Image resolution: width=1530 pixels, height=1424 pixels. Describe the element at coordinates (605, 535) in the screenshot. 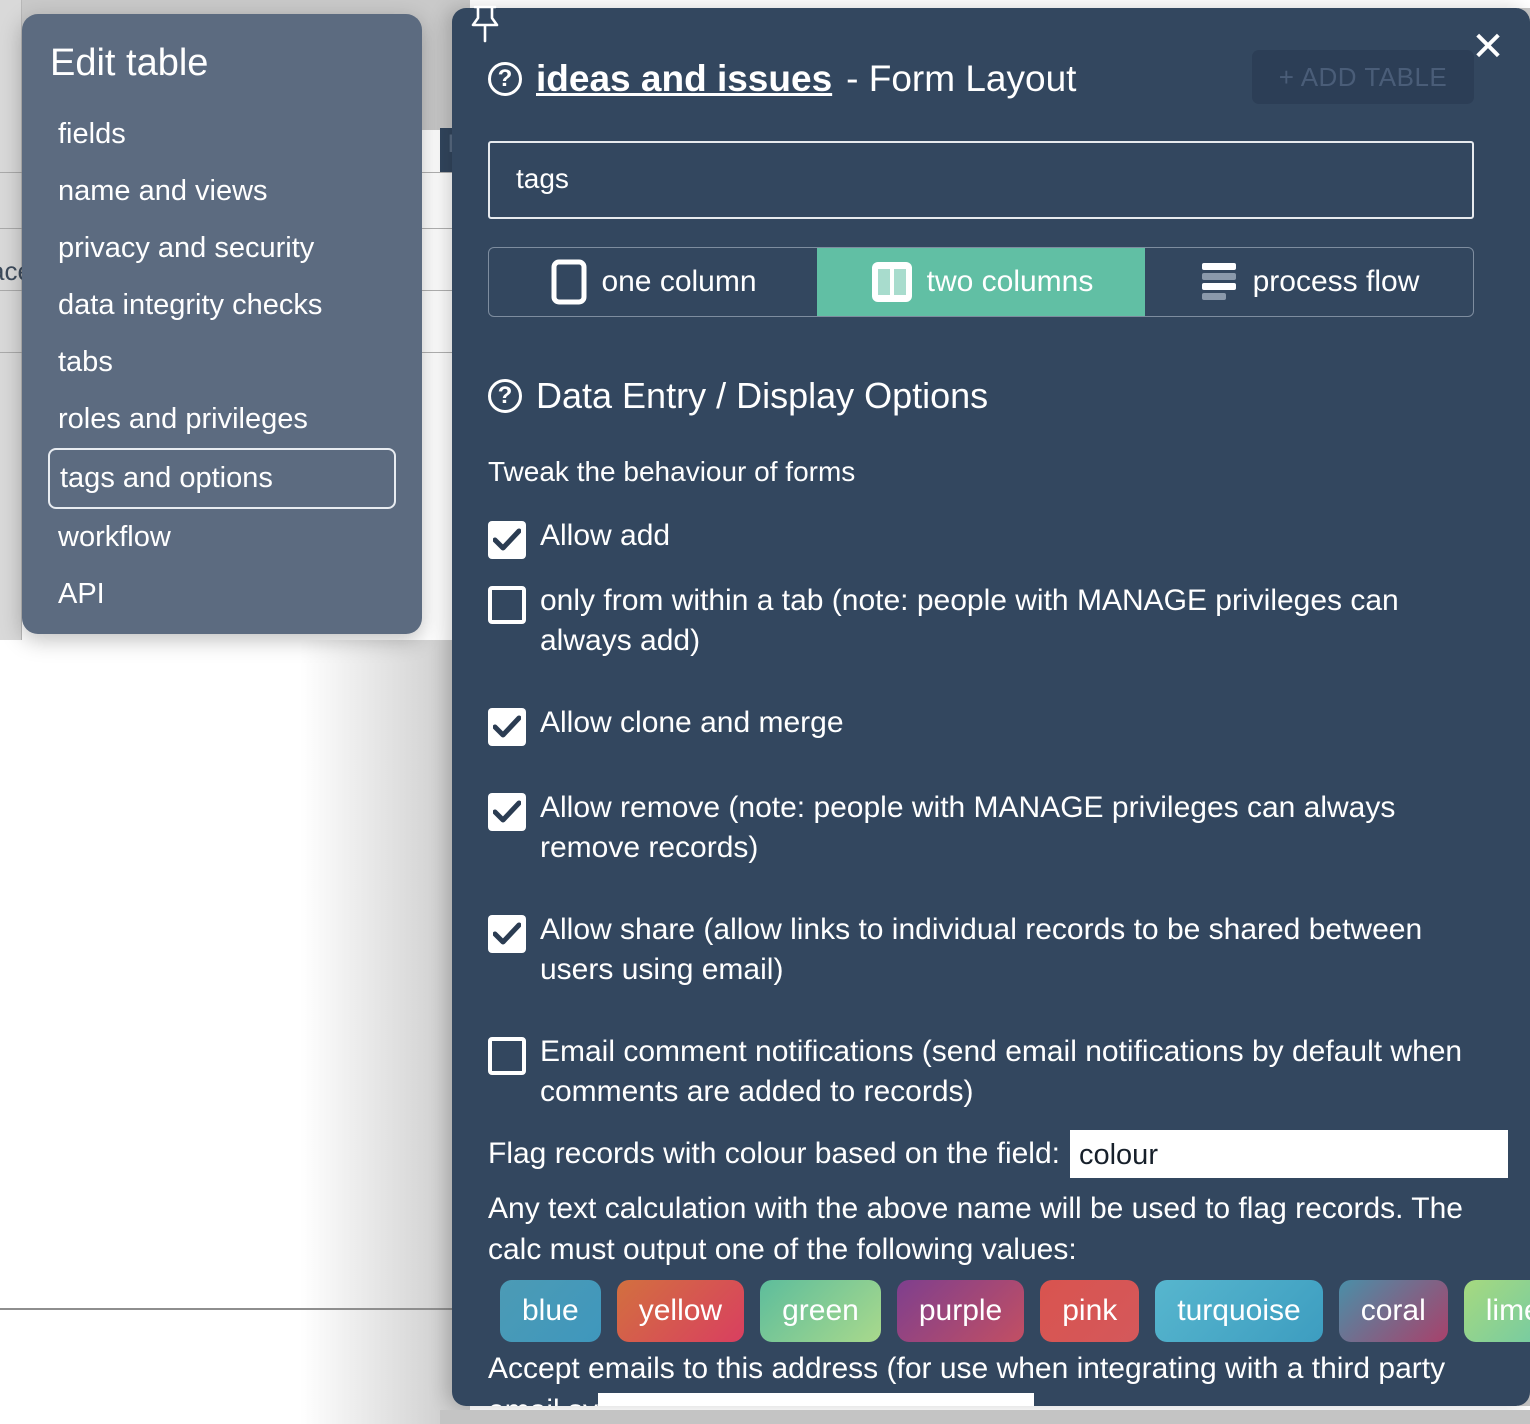

I see `checkbox-label: Allow add` at that location.